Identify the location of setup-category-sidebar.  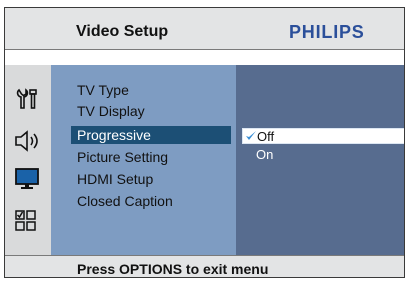
(28, 160).